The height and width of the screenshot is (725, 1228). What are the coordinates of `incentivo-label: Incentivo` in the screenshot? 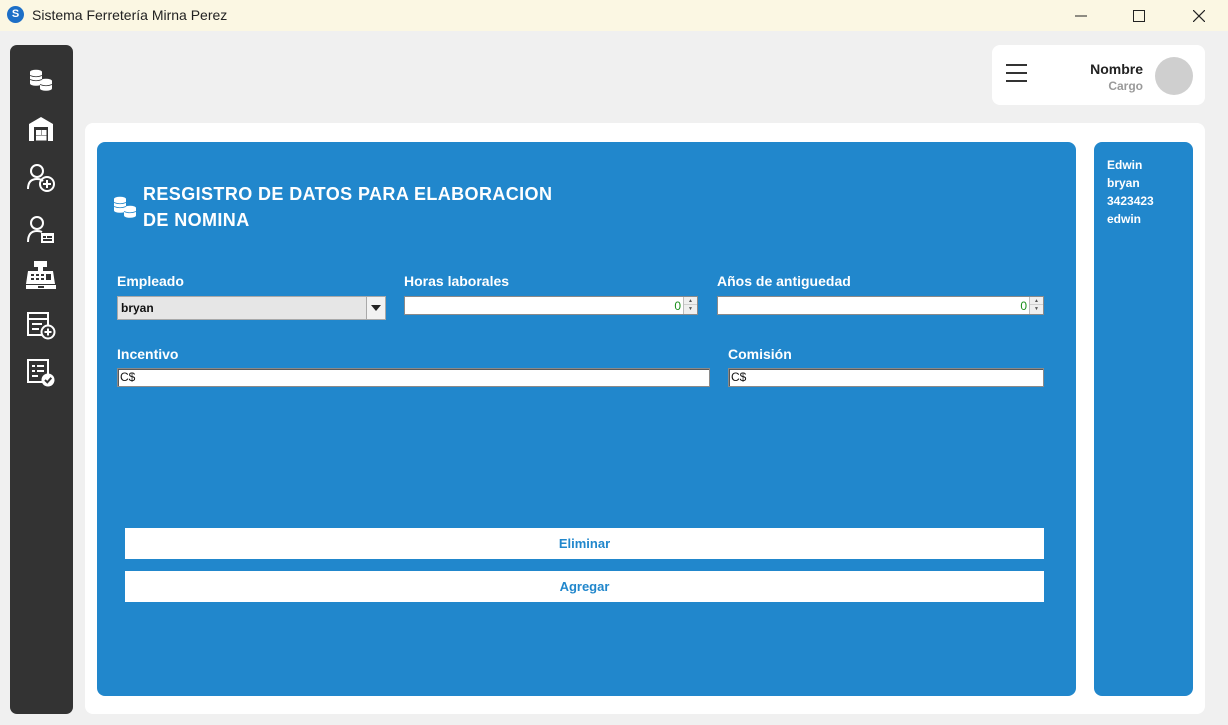 It's located at (148, 354).